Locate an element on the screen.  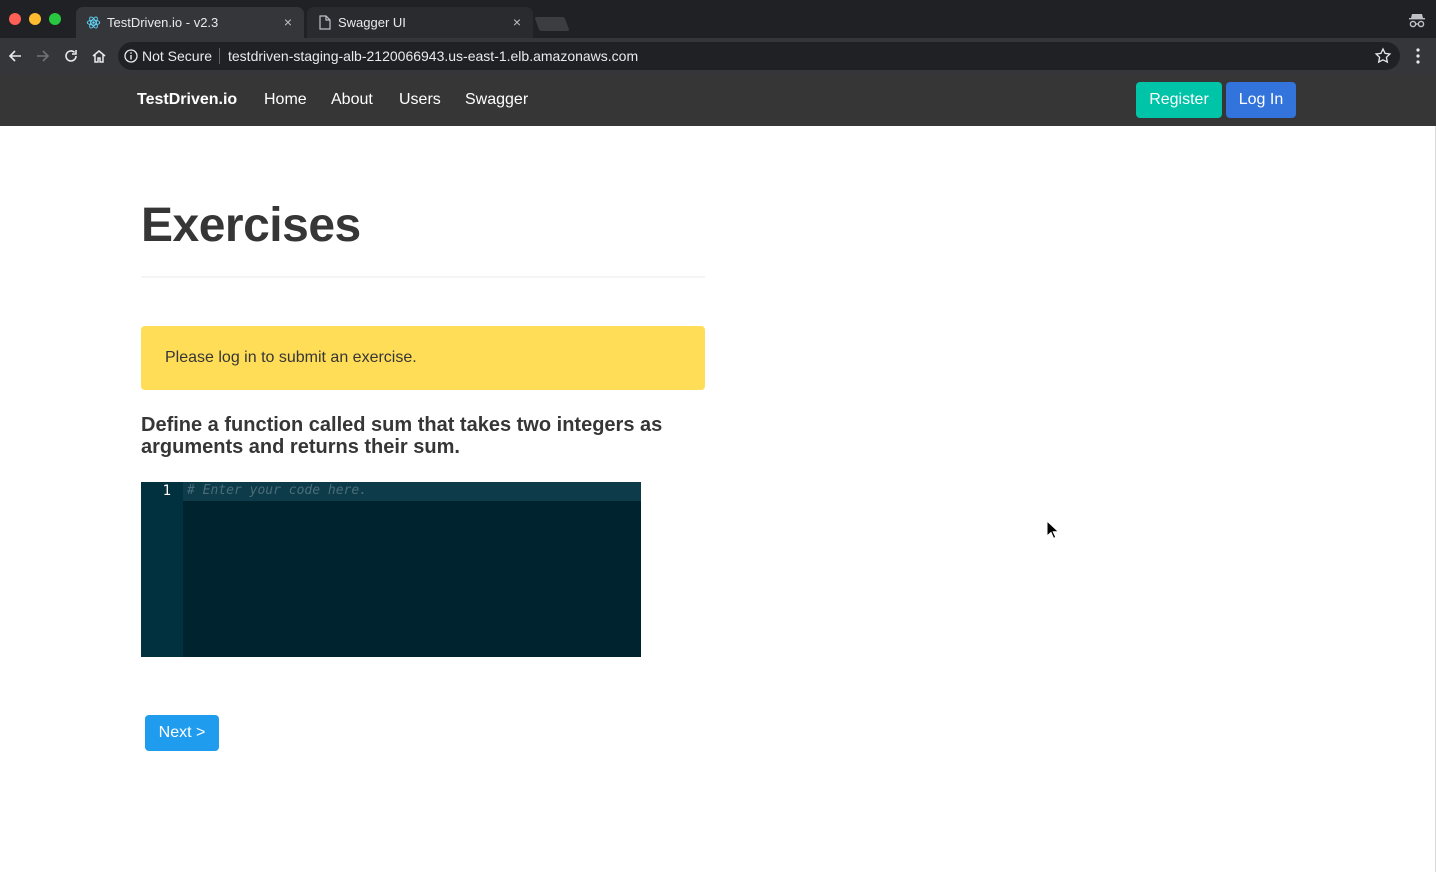
security-label: Not Secure is located at coordinates (177, 56).